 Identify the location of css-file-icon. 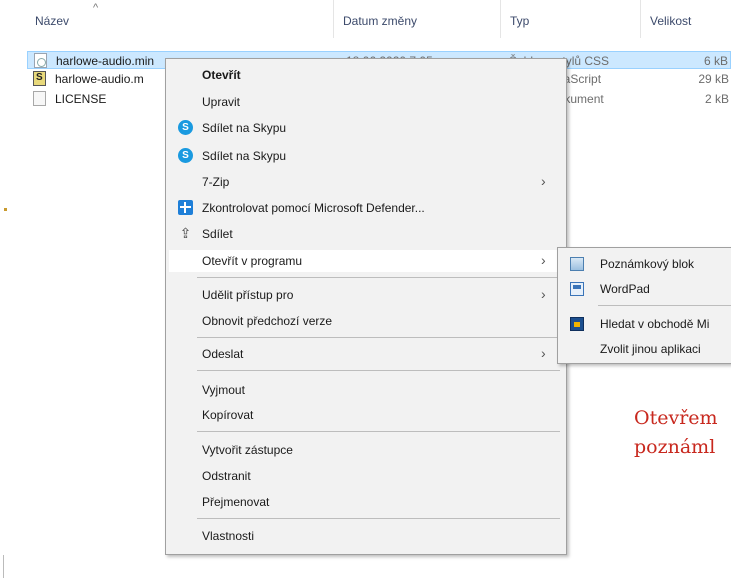
(40, 60).